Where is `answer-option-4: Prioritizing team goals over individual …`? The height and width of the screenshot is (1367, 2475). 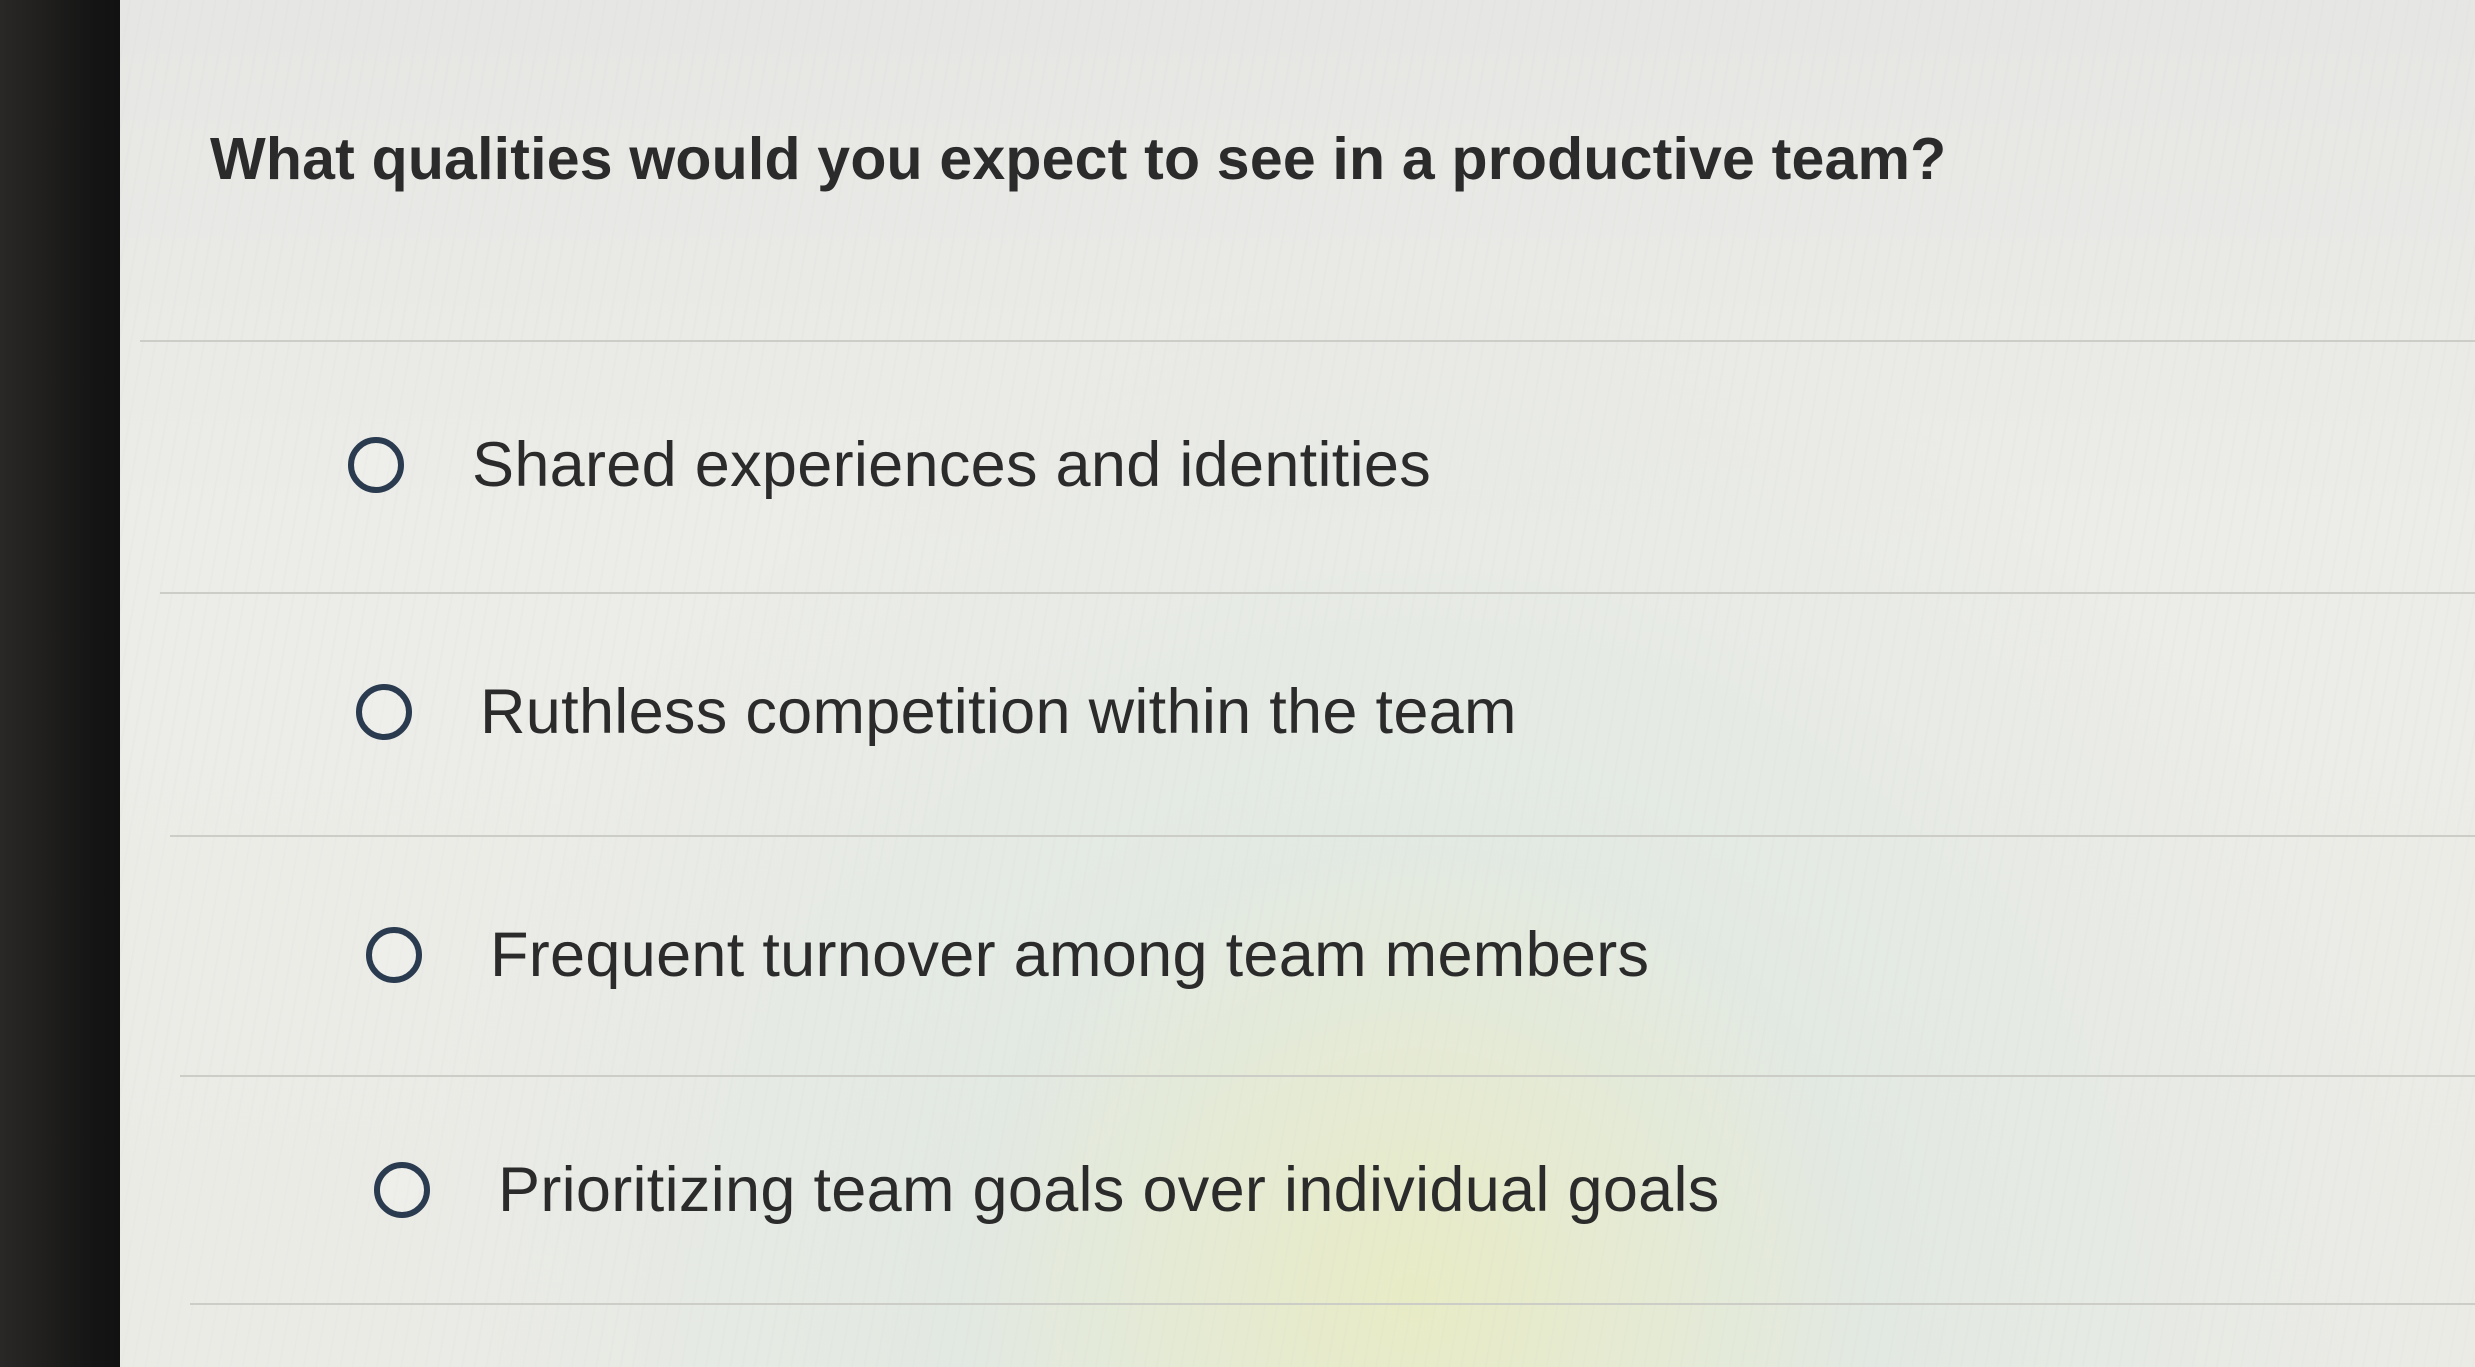
answer-option-4: Prioritizing team goals over individual … is located at coordinates (1047, 1190).